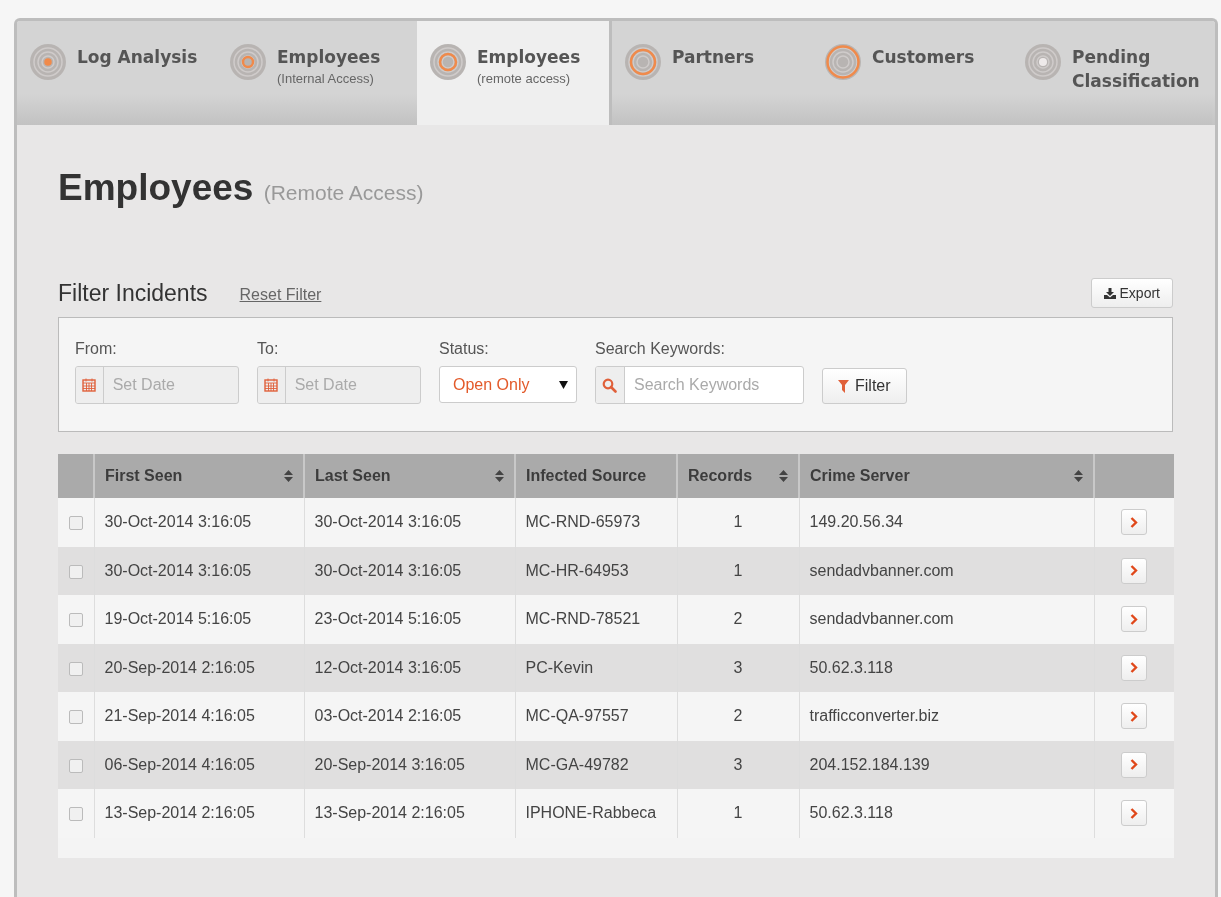 The height and width of the screenshot is (897, 1221). I want to click on table-cell: 21-Sep-2014 4:16:05, so click(199, 716).